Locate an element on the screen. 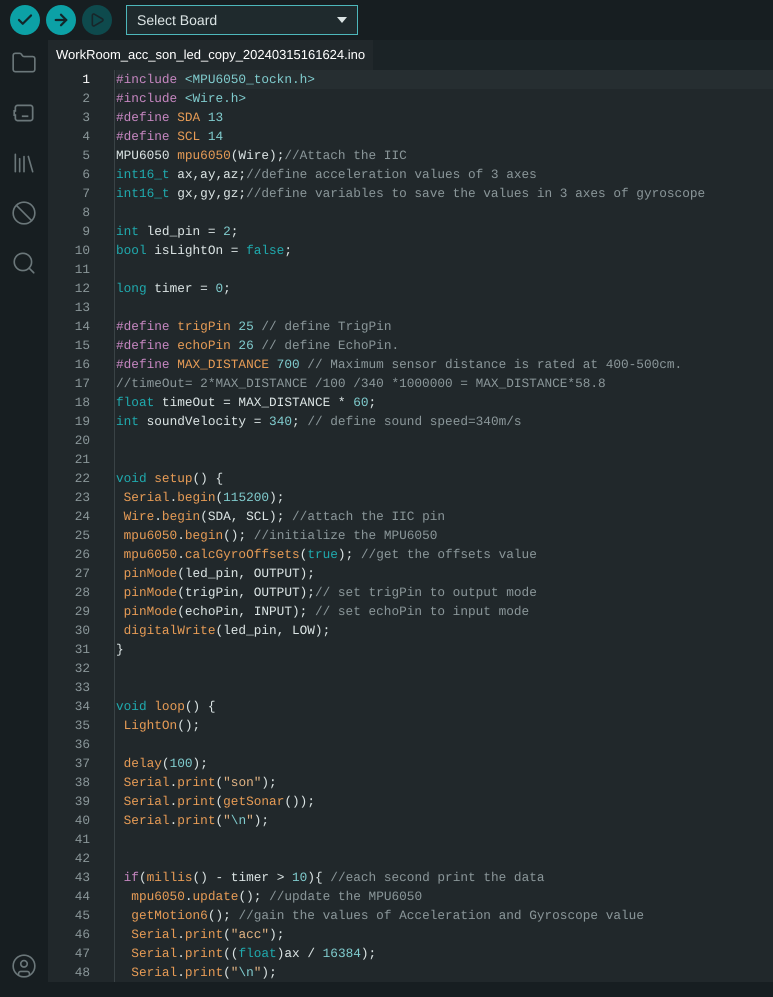 Image resolution: width=773 pixels, height=997 pixels. code-line: float timeOut = MAX_DISTANCE * 60; is located at coordinates (247, 403).